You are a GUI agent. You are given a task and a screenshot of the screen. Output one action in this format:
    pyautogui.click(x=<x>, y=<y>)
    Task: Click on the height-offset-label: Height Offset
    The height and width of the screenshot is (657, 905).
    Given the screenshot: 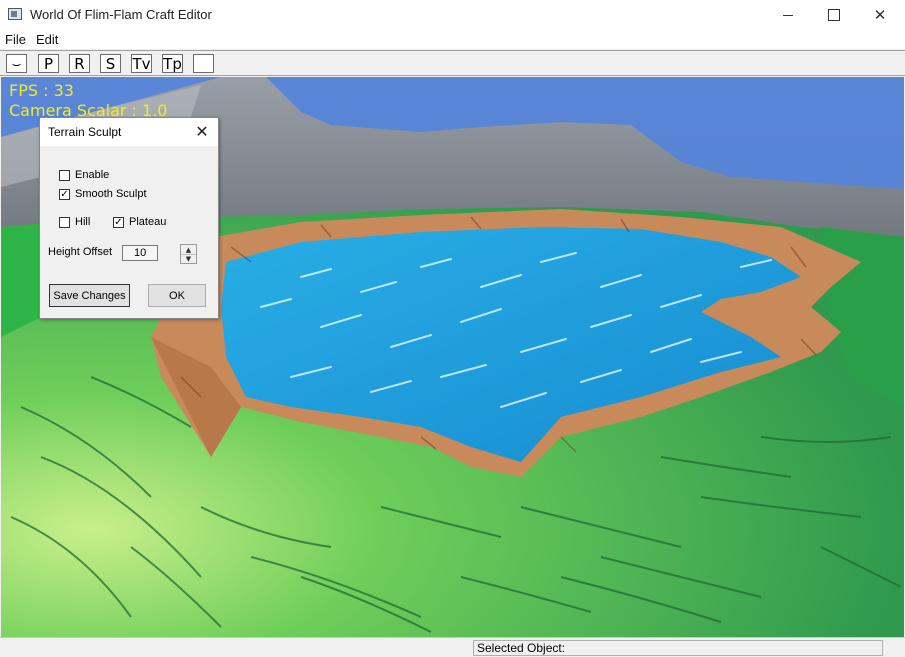 What is the action you would take?
    pyautogui.click(x=80, y=252)
    